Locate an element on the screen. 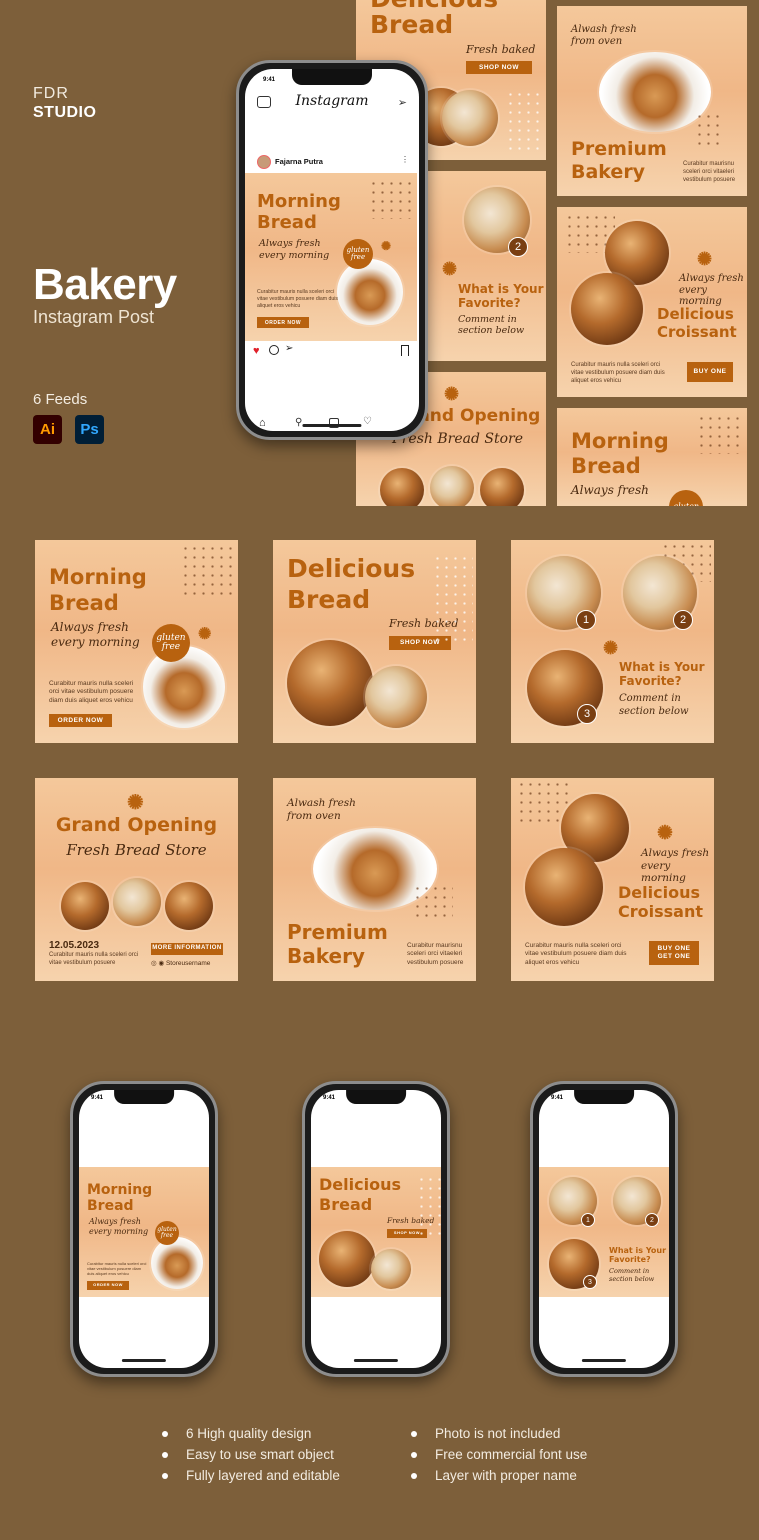  collage-crois-tag1: Always fresh is located at coordinates (711, 278).